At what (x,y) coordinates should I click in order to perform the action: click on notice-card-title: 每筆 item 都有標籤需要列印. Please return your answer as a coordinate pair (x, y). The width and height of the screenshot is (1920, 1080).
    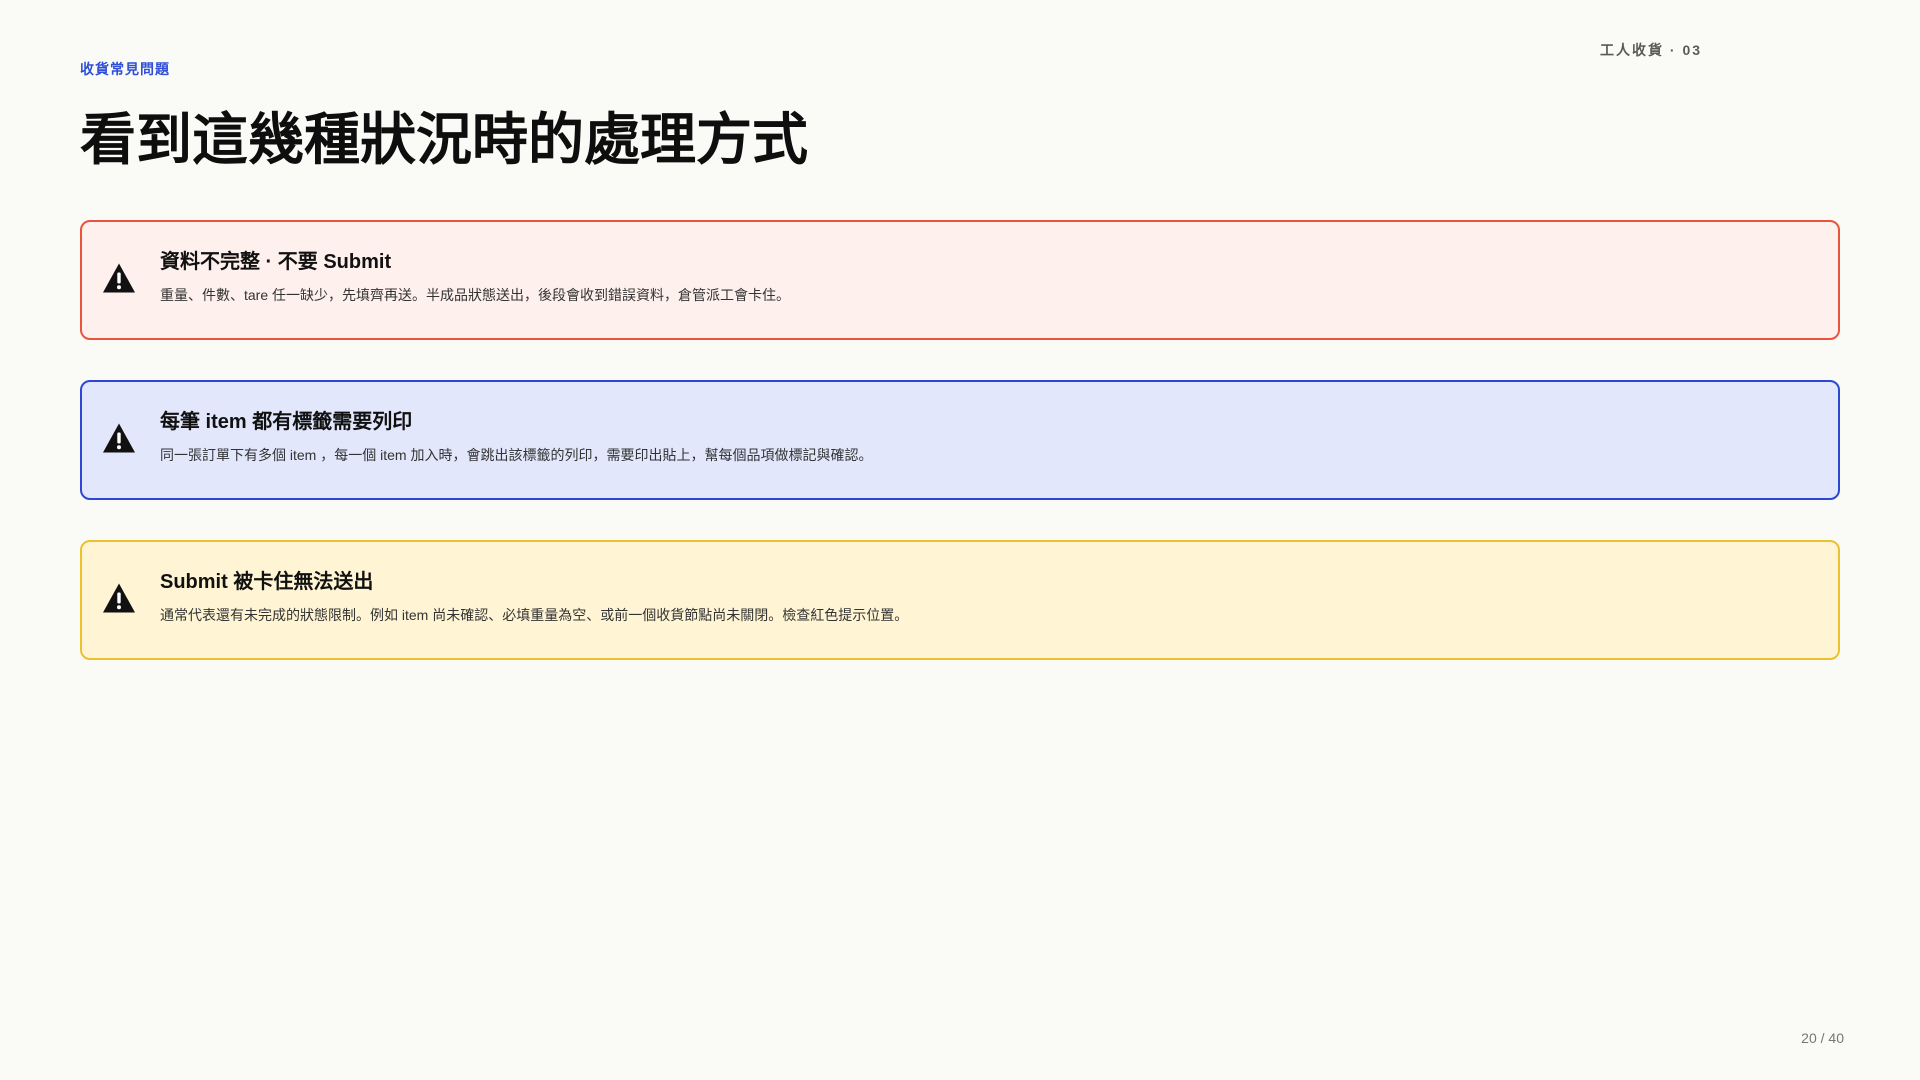
    Looking at the image, I should click on (286, 422).